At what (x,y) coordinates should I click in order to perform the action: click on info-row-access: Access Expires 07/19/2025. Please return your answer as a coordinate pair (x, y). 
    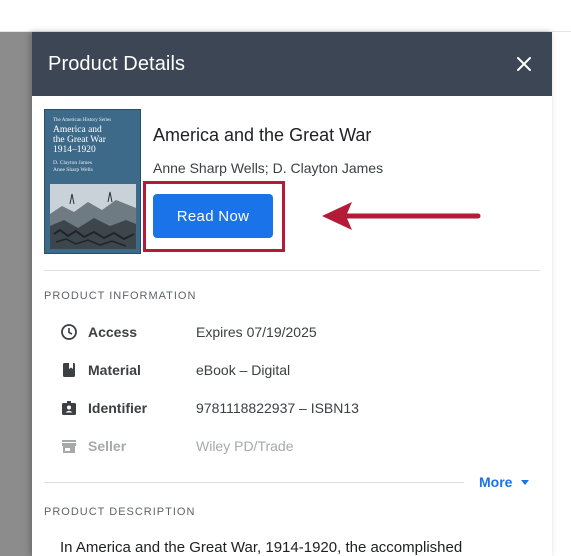
    Looking at the image, I should click on (280, 332).